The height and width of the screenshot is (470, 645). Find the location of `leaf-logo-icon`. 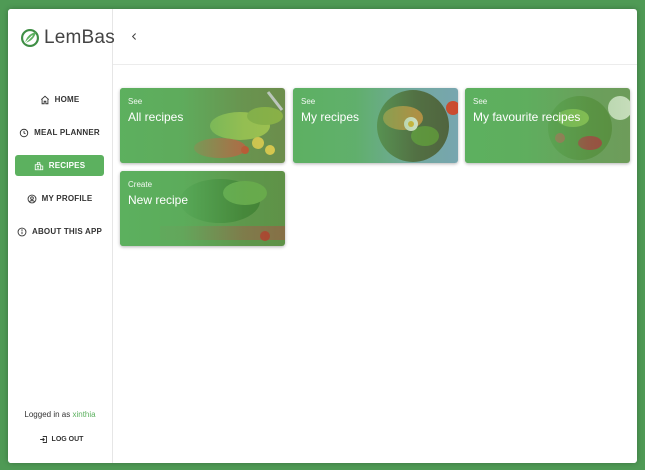

leaf-logo-icon is located at coordinates (30, 38).